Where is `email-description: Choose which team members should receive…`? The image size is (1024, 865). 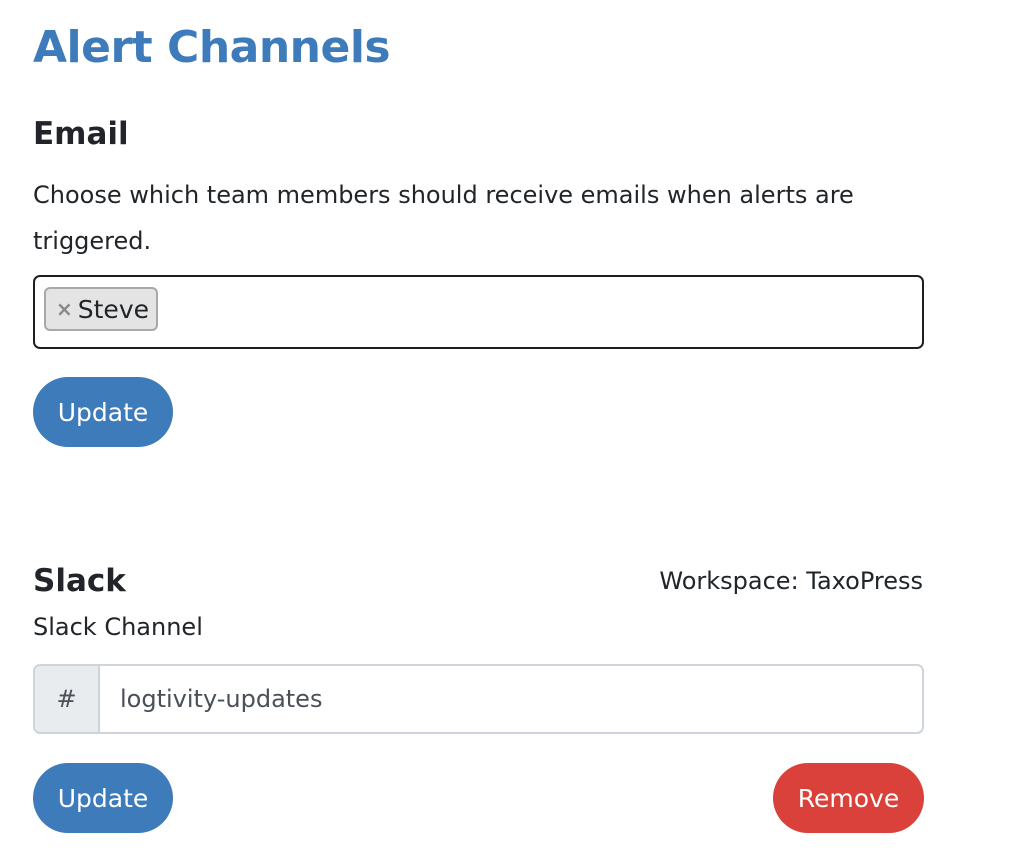
email-description: Choose which team members should receive… is located at coordinates (443, 218).